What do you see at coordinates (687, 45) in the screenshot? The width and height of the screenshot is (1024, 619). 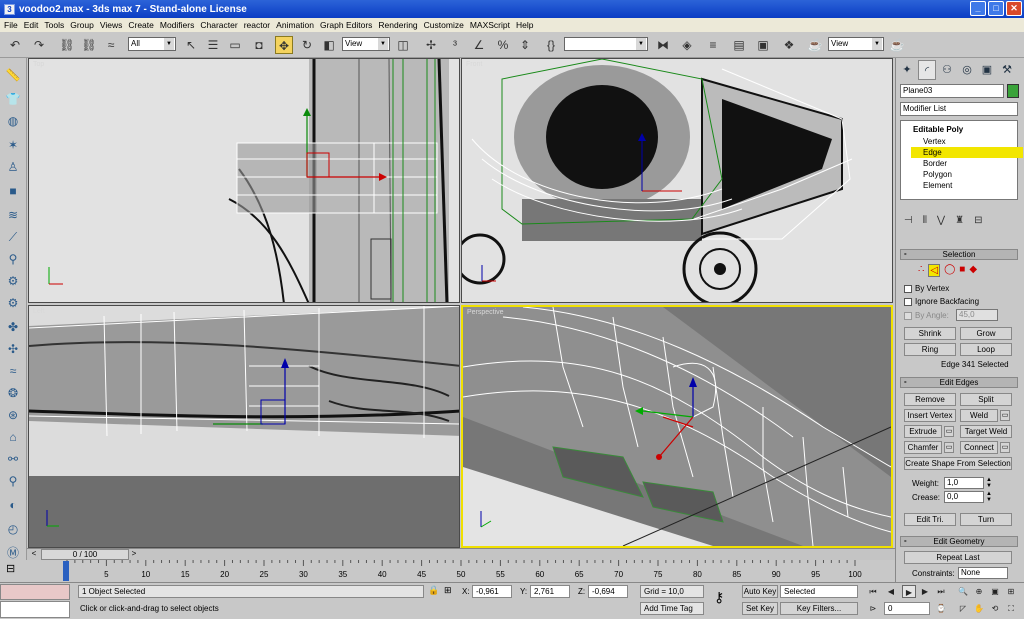 I see `align-icon: ◈` at bounding box center [687, 45].